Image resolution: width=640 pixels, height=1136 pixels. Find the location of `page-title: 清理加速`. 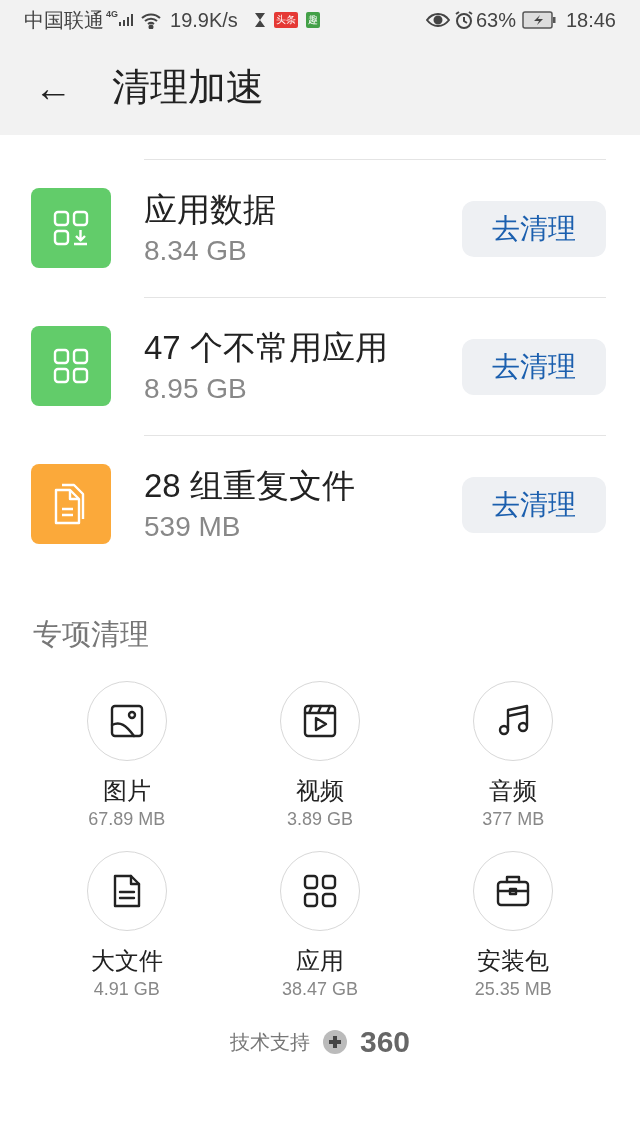

page-title: 清理加速 is located at coordinates (188, 87).